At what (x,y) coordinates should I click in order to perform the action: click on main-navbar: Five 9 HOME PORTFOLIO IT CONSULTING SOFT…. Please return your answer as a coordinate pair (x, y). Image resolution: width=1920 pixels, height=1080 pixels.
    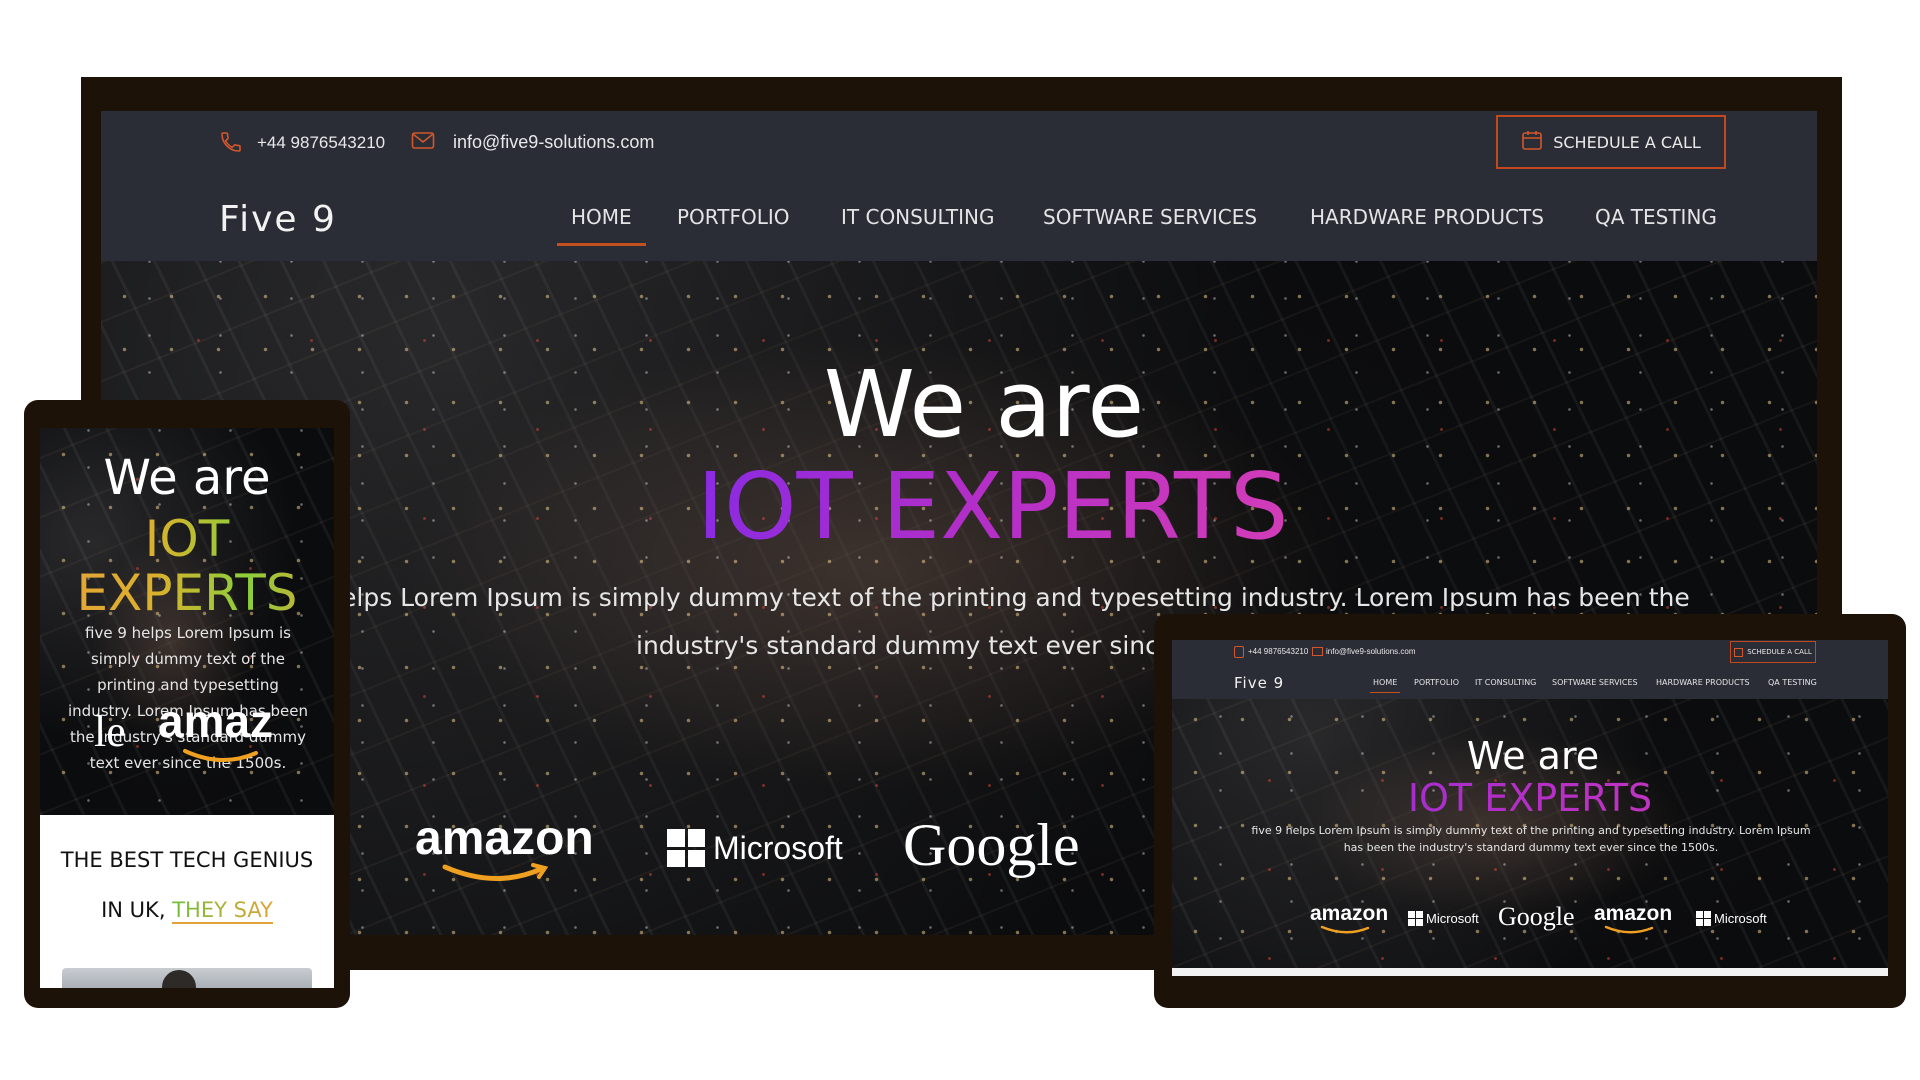
    Looking at the image, I should click on (959, 220).